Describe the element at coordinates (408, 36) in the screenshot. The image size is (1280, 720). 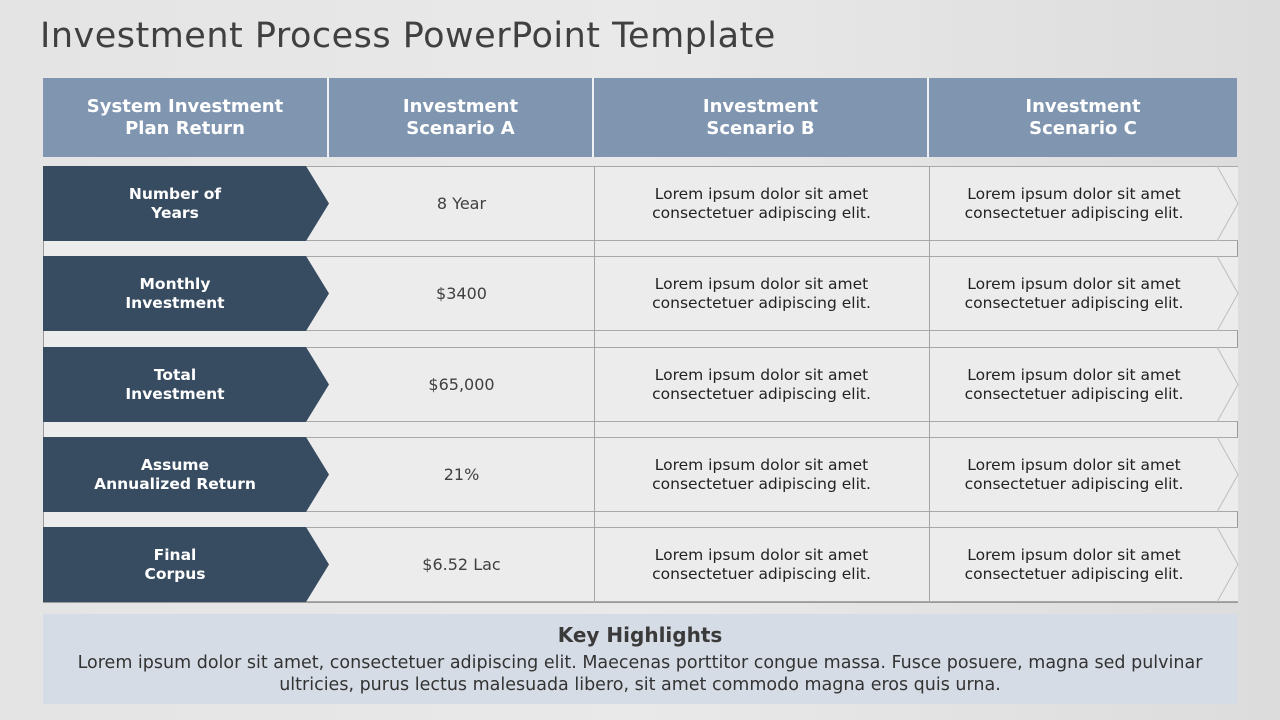
I see `slide-title: Investment Process PowerPoint Template` at that location.